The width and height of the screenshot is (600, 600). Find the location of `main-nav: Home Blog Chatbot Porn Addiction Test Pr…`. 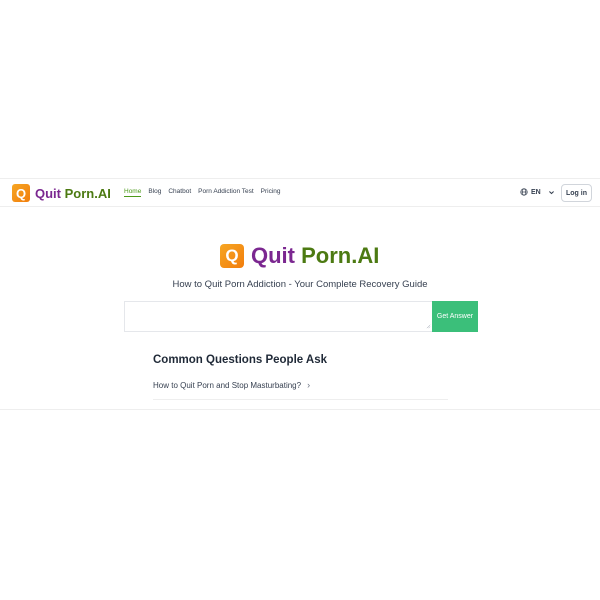

main-nav: Home Blog Chatbot Porn Addiction Test Pr… is located at coordinates (202, 192).